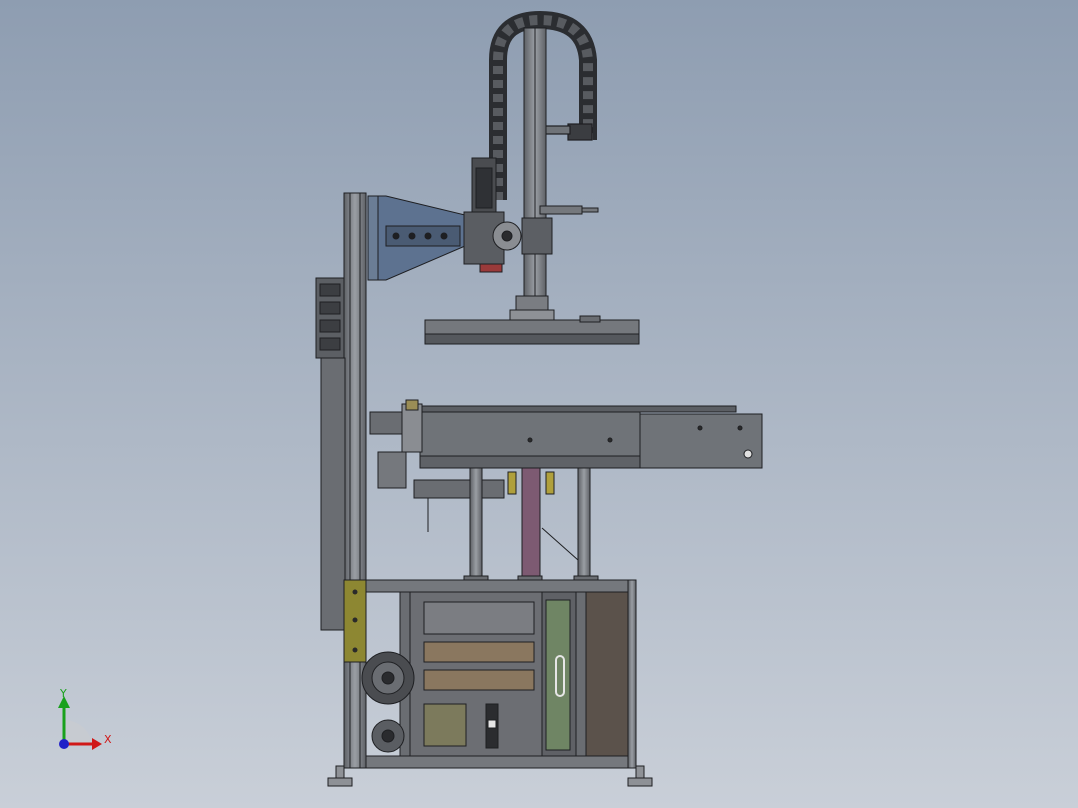  Describe the element at coordinates (330, 318) in the screenshot. I see `side-cable-chain` at that location.